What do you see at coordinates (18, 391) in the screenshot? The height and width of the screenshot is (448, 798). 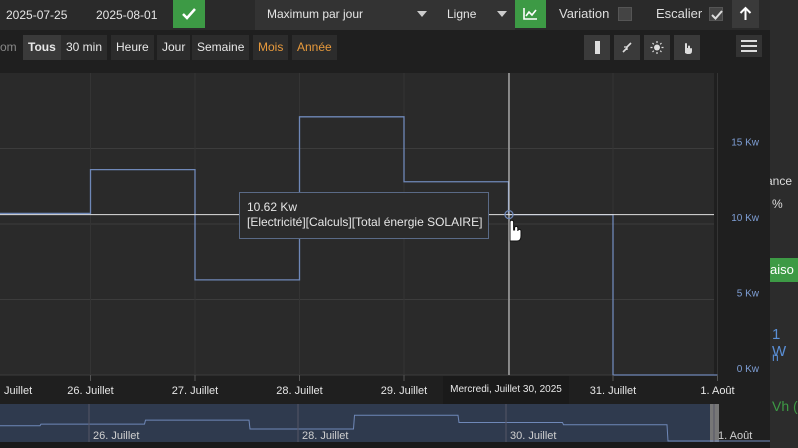 I see `x-tick-label: Juillet` at bounding box center [18, 391].